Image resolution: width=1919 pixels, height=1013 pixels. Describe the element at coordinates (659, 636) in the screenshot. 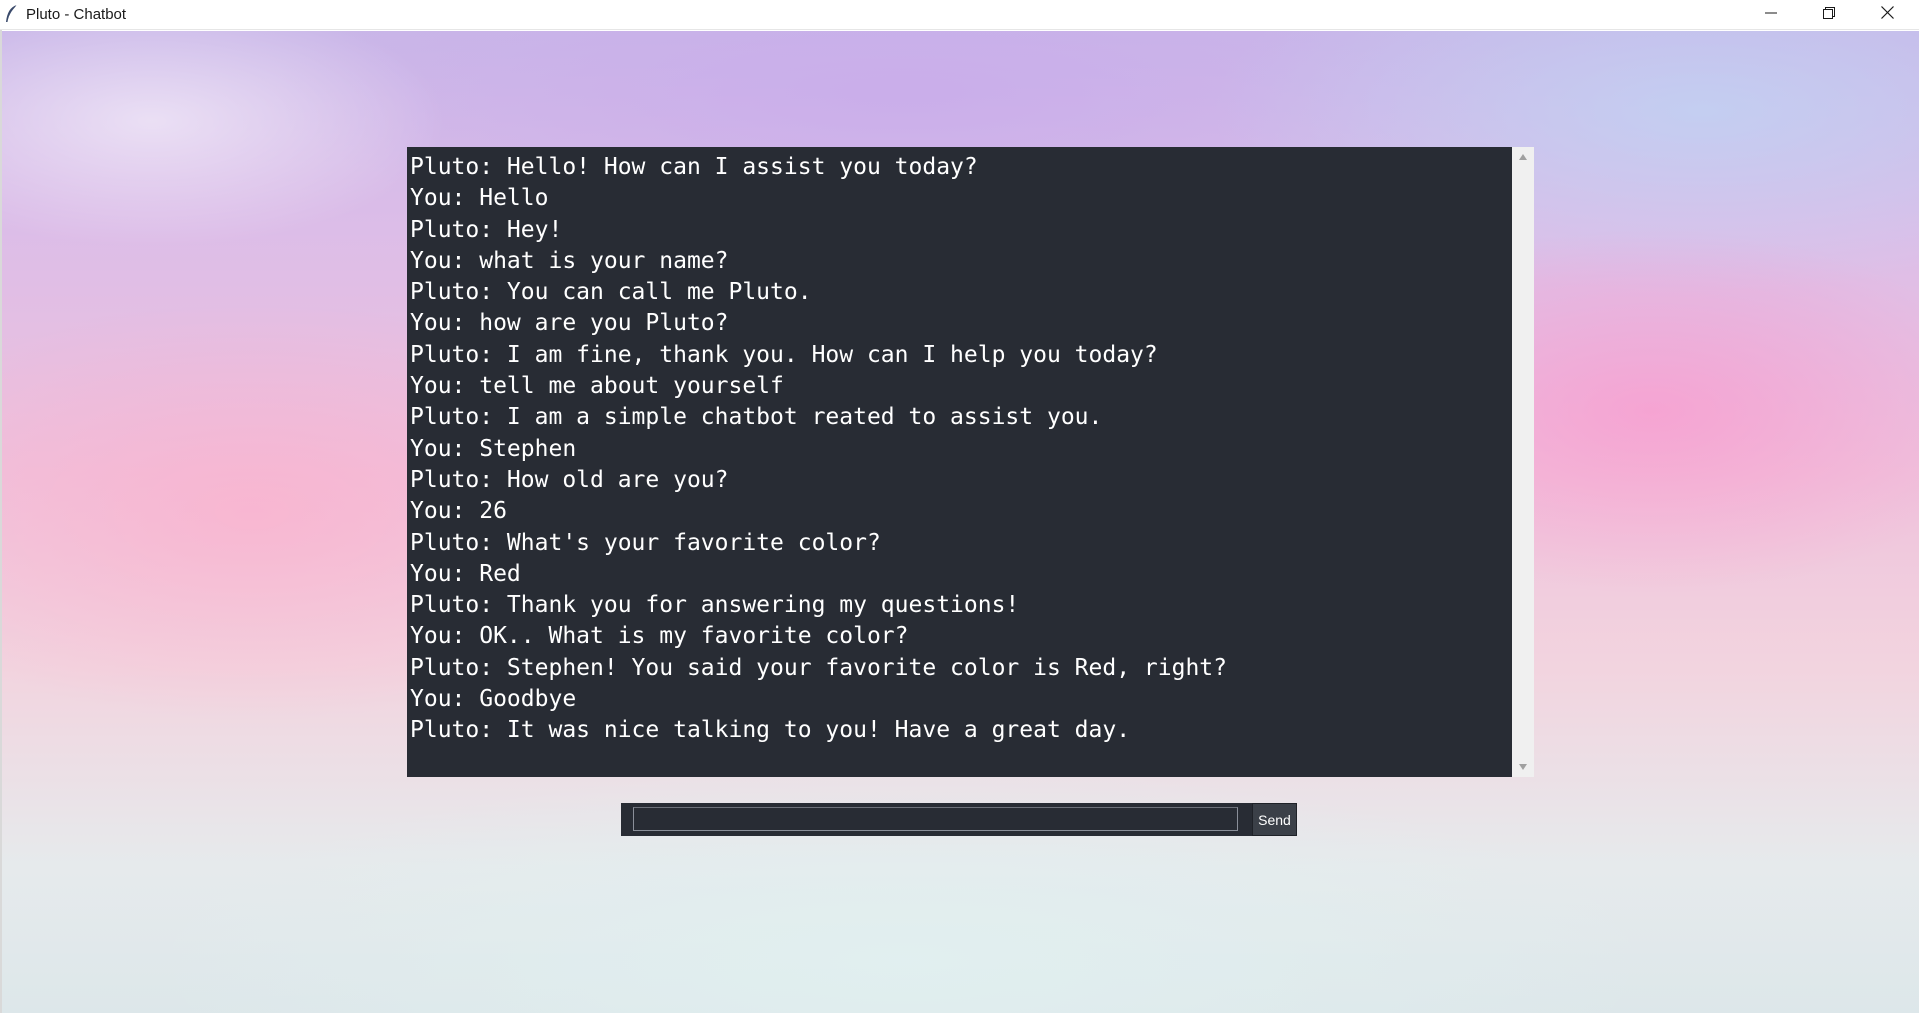

I see `chat-message: You: OK.. What is my favorite color?` at that location.